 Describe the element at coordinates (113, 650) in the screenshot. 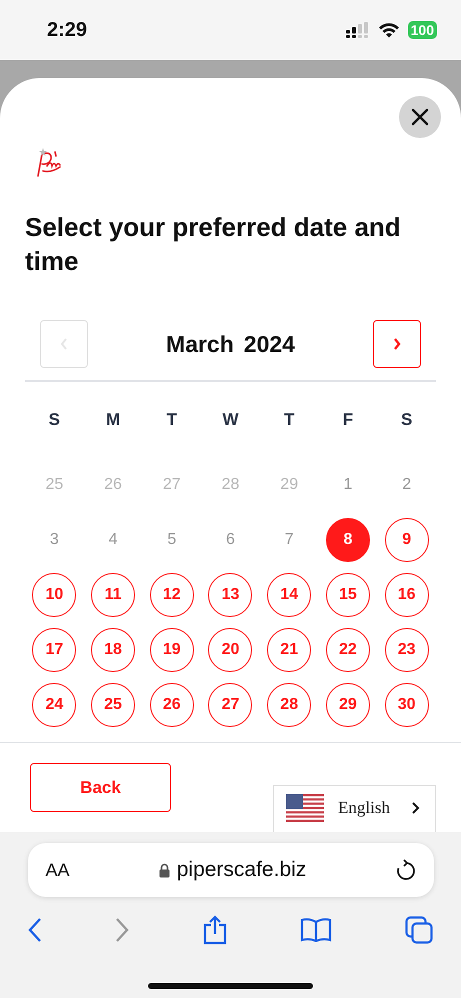

I see `calendar-day: 18` at that location.